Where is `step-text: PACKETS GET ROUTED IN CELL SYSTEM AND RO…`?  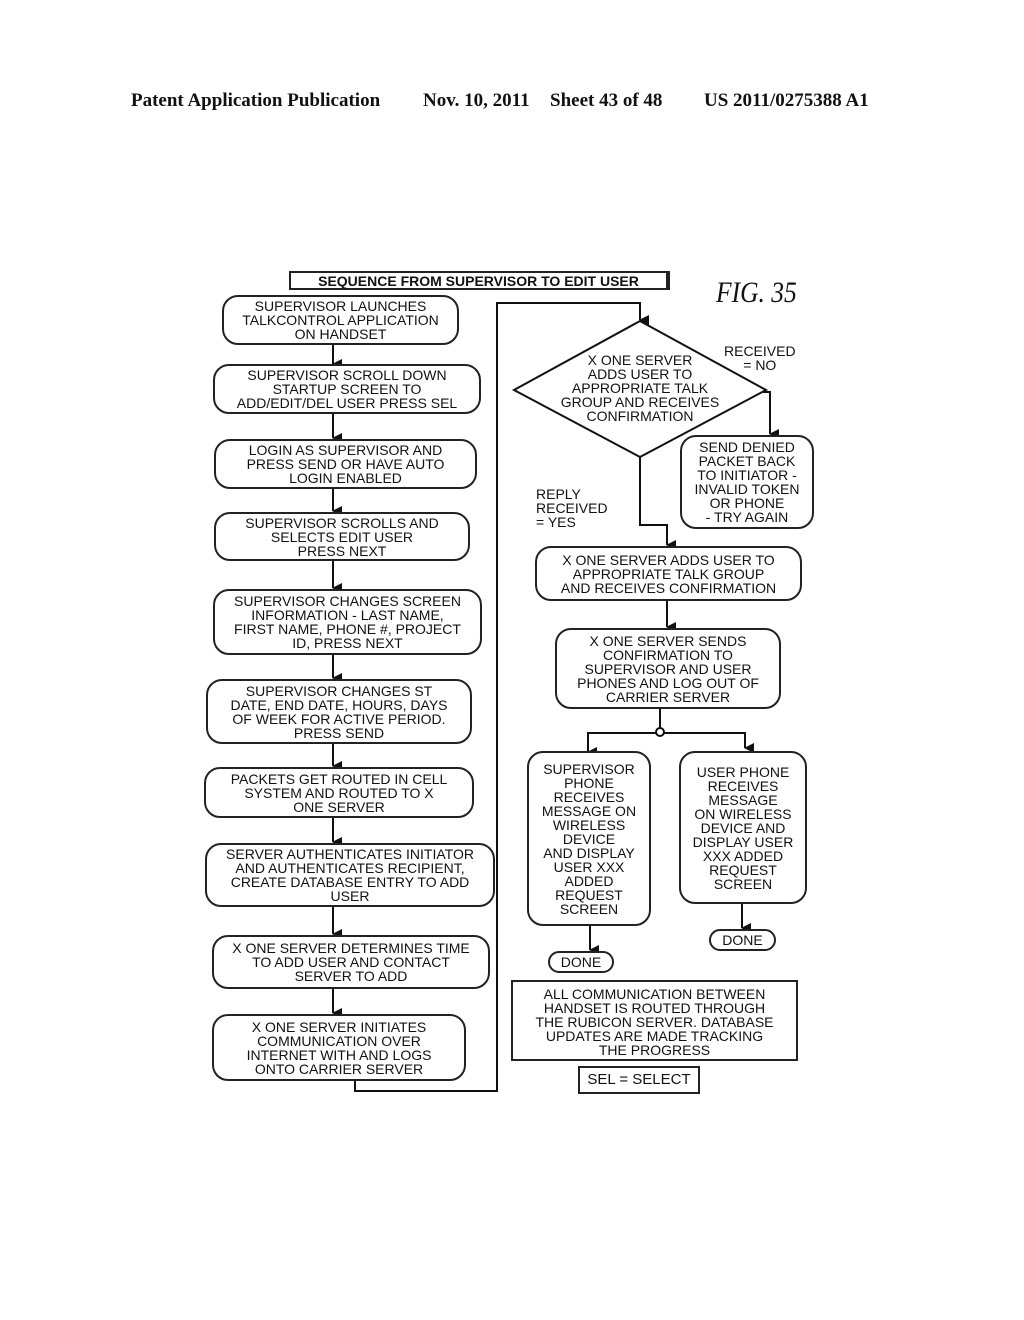
step-text: PACKETS GET ROUTED IN CELL SYSTEM AND RO… is located at coordinates (339, 792).